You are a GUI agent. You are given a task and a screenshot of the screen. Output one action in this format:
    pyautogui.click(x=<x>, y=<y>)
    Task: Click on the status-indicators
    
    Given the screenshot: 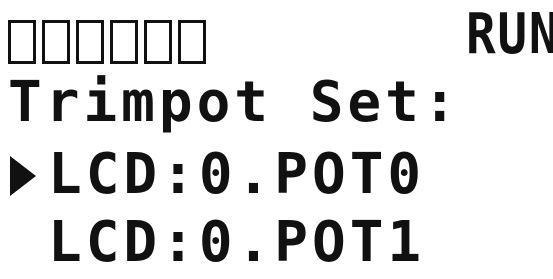 What is the action you would take?
    pyautogui.click(x=107, y=42)
    